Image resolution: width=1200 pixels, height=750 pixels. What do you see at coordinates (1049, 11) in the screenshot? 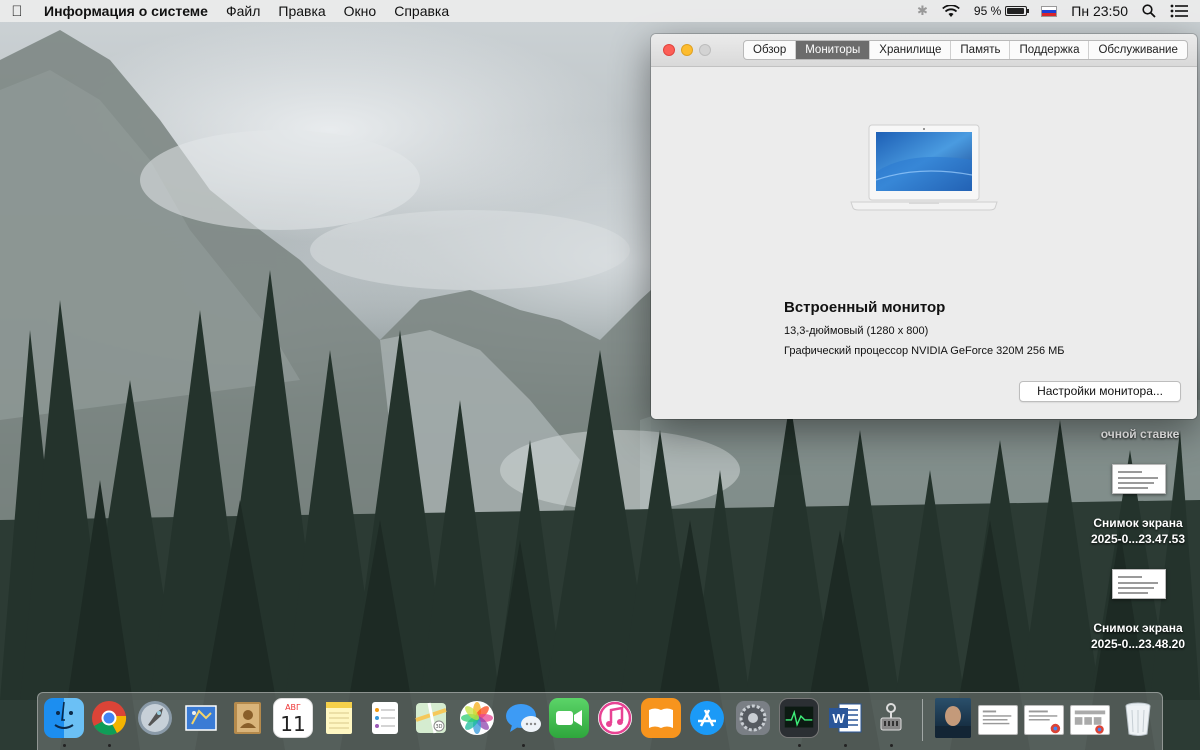
I see `flag-ru-icon` at bounding box center [1049, 11].